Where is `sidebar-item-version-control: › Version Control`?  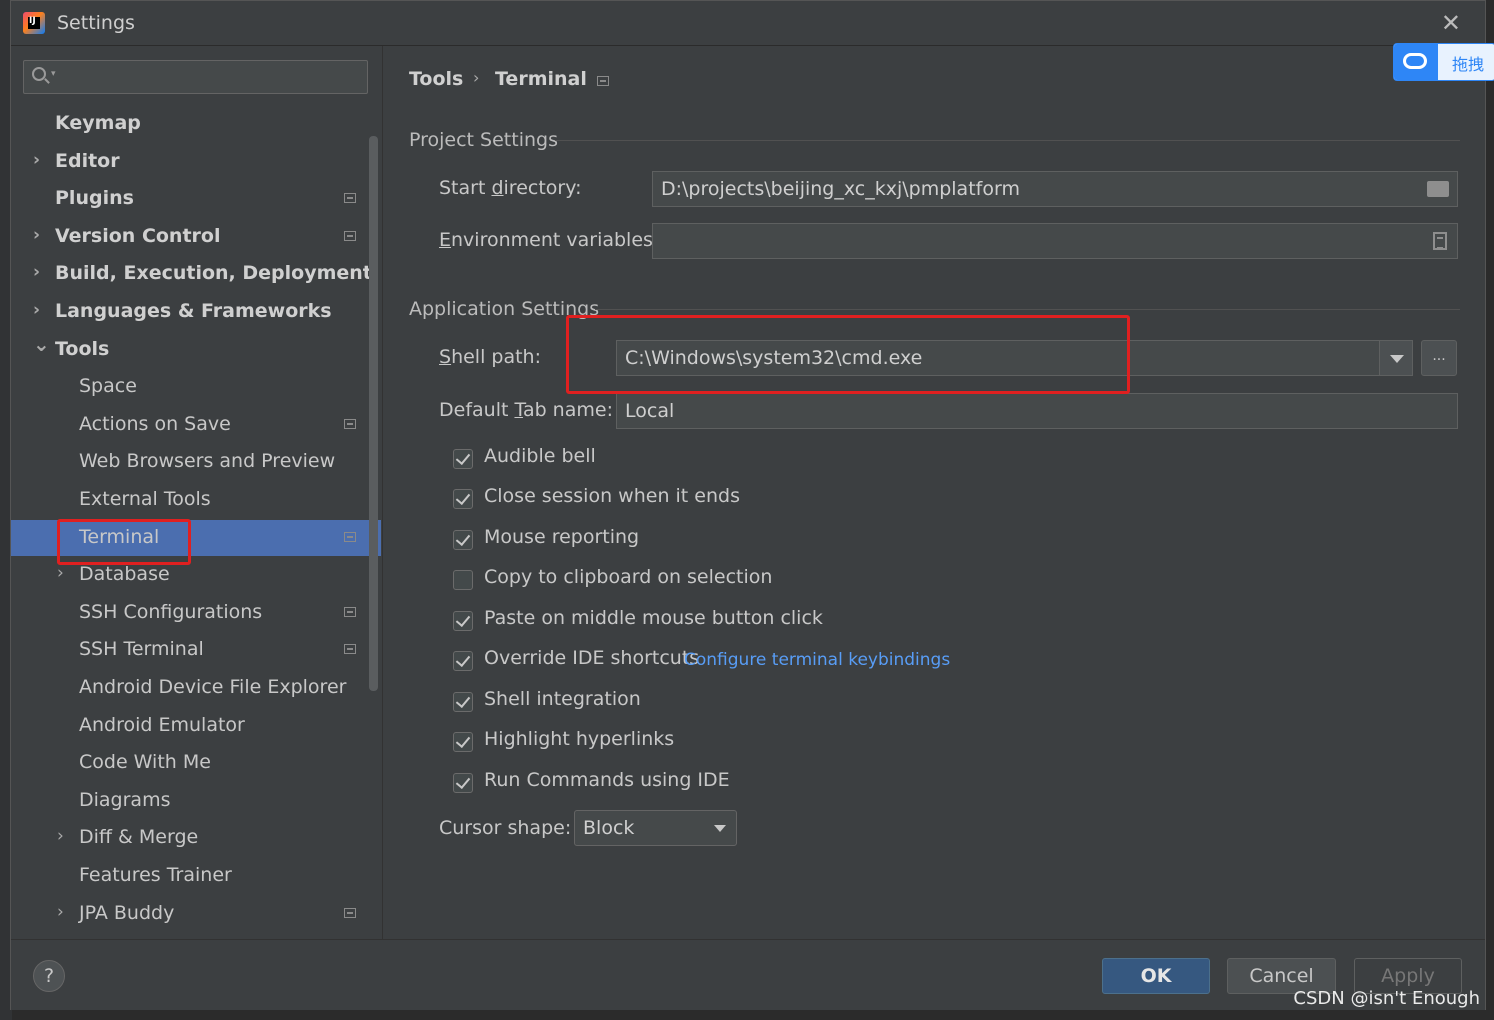
sidebar-item-version-control: › Version Control is located at coordinates (196, 237).